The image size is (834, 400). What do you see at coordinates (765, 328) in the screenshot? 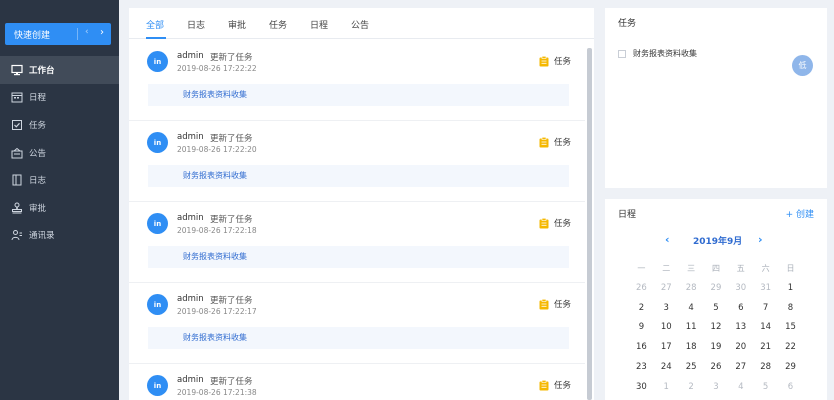
I see `calendar-day: 14` at bounding box center [765, 328].